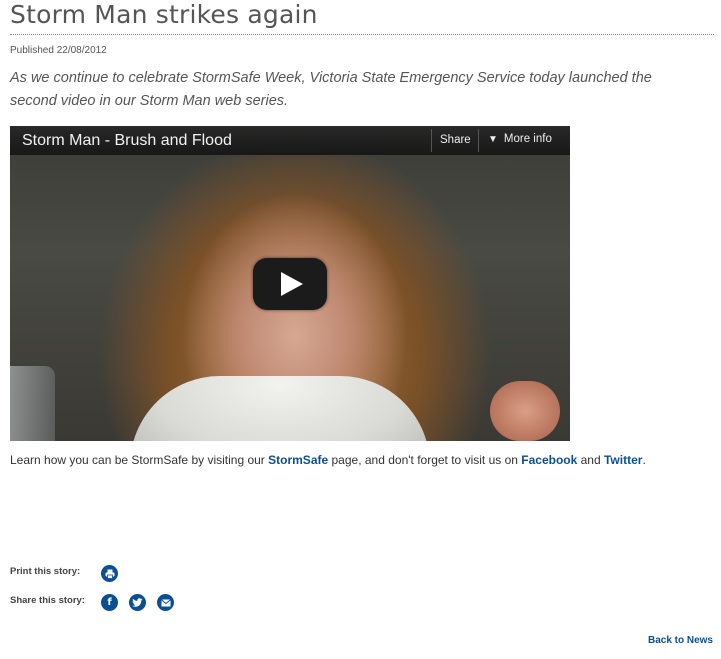 Image resolution: width=721 pixels, height=659 pixels. Describe the element at coordinates (493, 139) in the screenshot. I see `chevron-down-icon: ▼` at that location.